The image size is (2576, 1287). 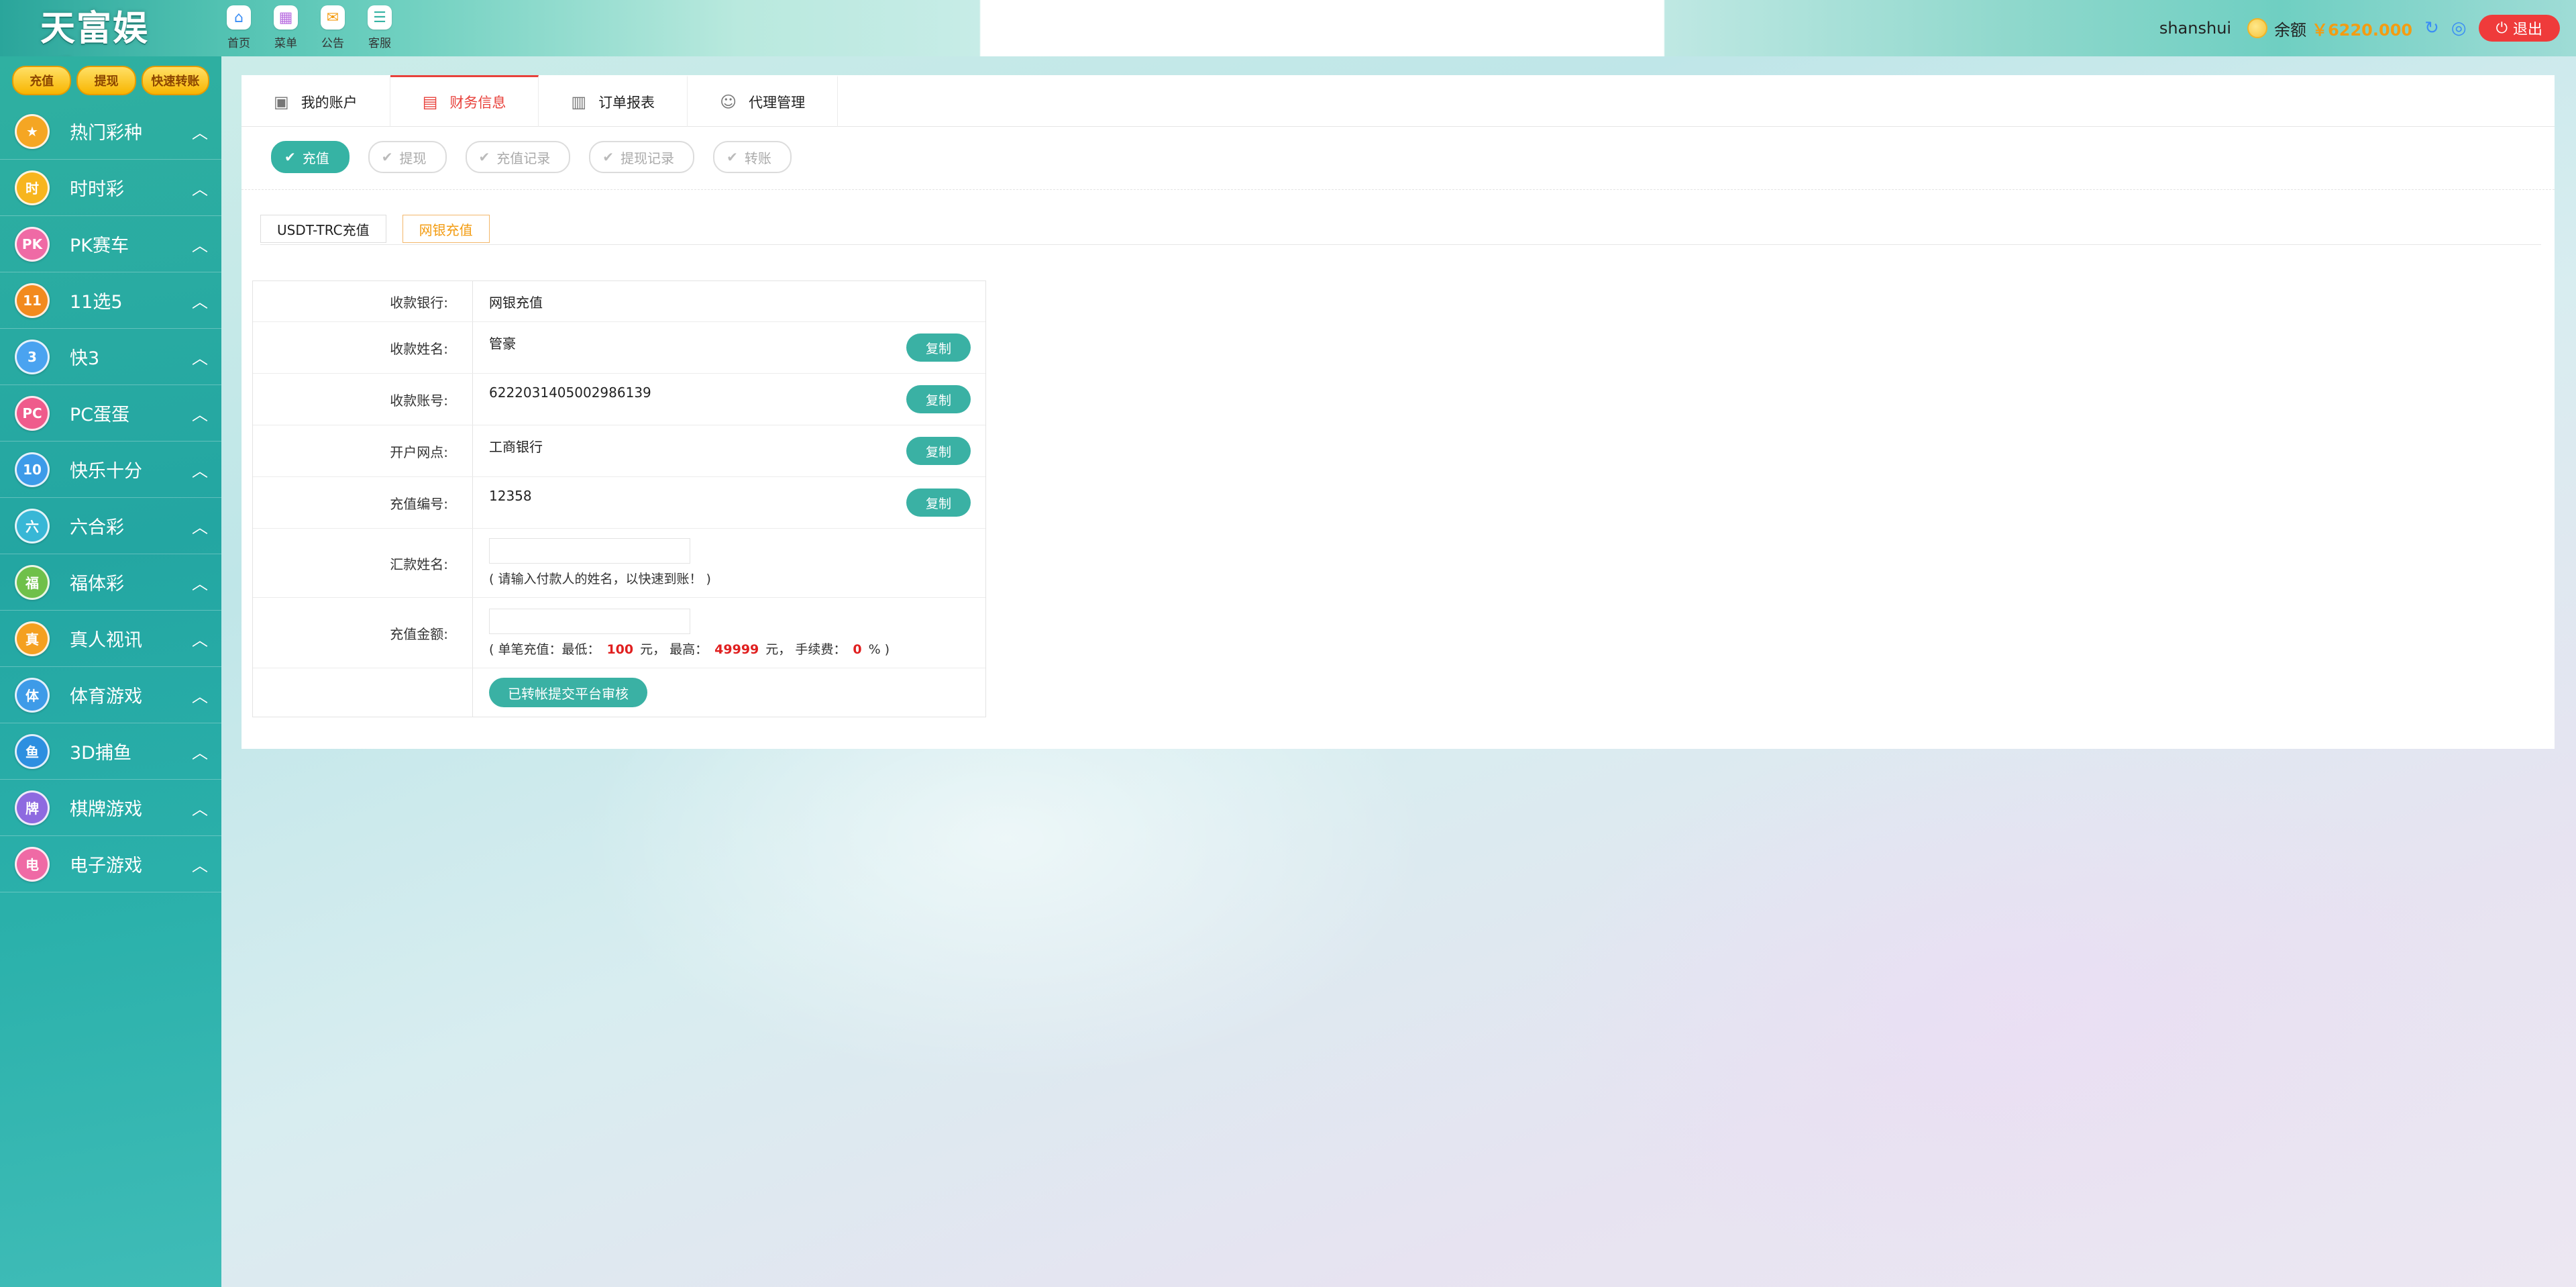 I want to click on subtab-transfer: ✔ 转账, so click(x=752, y=157).